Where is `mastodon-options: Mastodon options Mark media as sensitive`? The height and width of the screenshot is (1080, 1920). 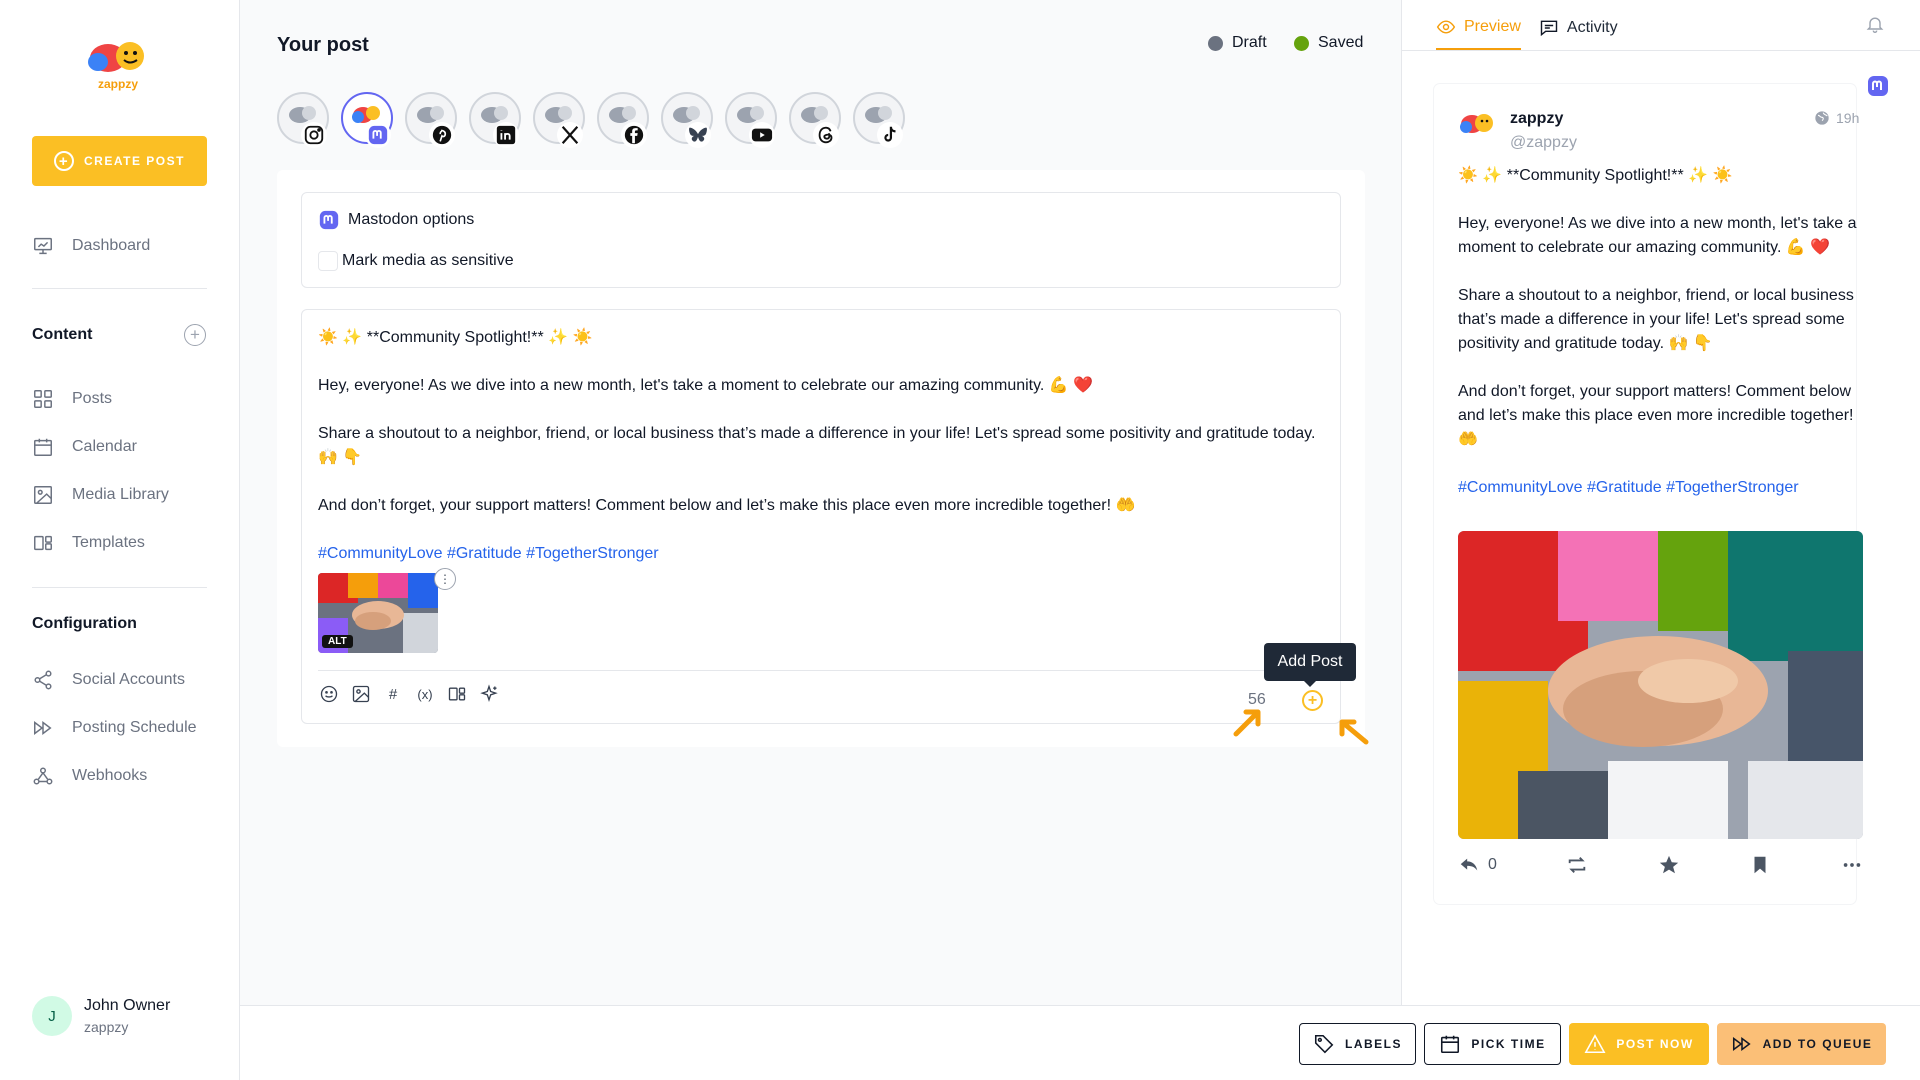
mastodon-options: Mastodon options Mark media as sensitive is located at coordinates (821, 240).